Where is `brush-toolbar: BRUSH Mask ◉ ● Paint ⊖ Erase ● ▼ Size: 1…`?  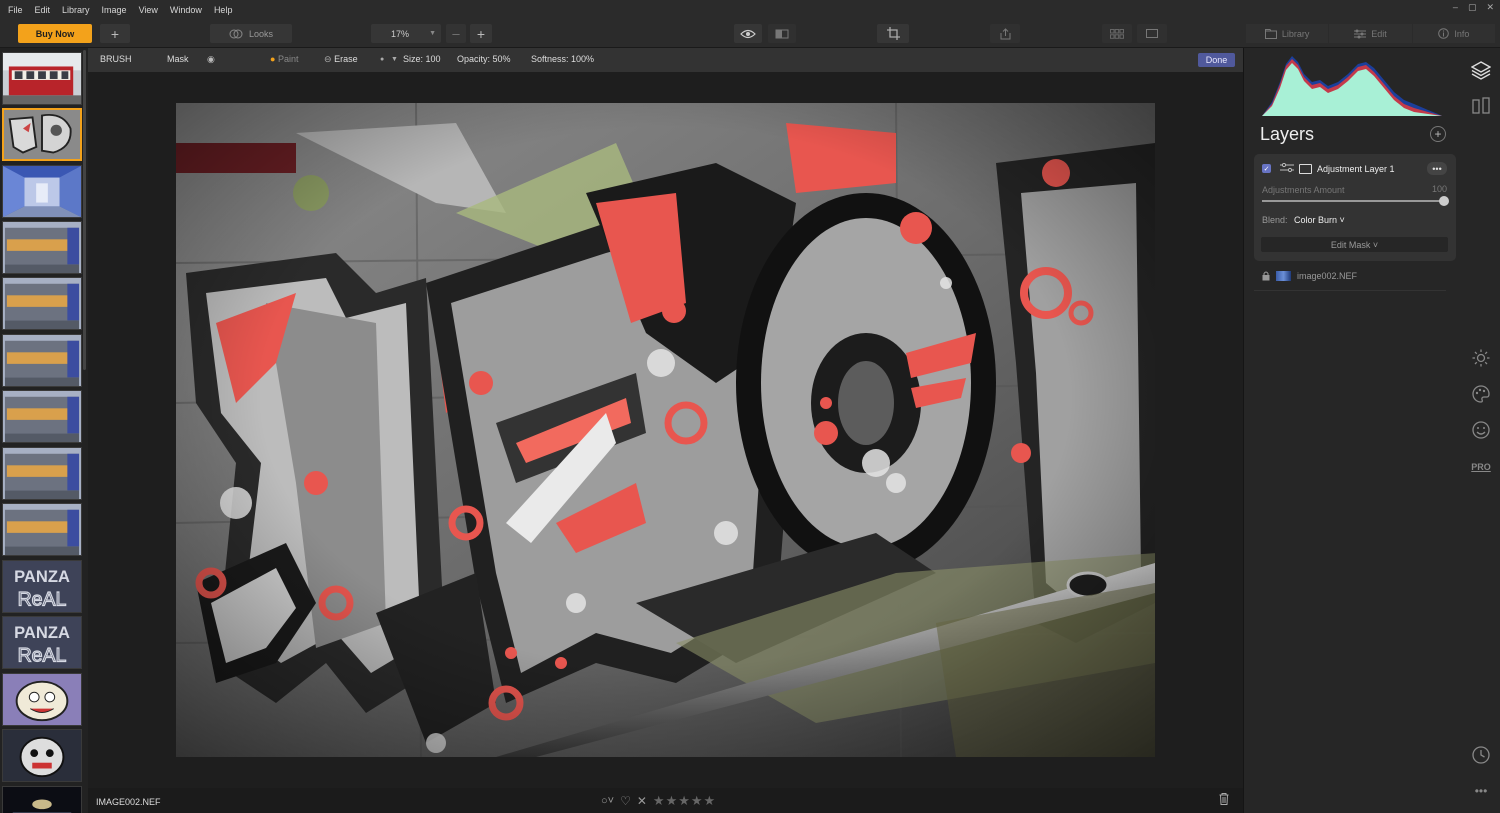
brush-toolbar: BRUSH Mask ◉ ● Paint ⊖ Erase ● ▼ Size: 1… is located at coordinates (665, 60).